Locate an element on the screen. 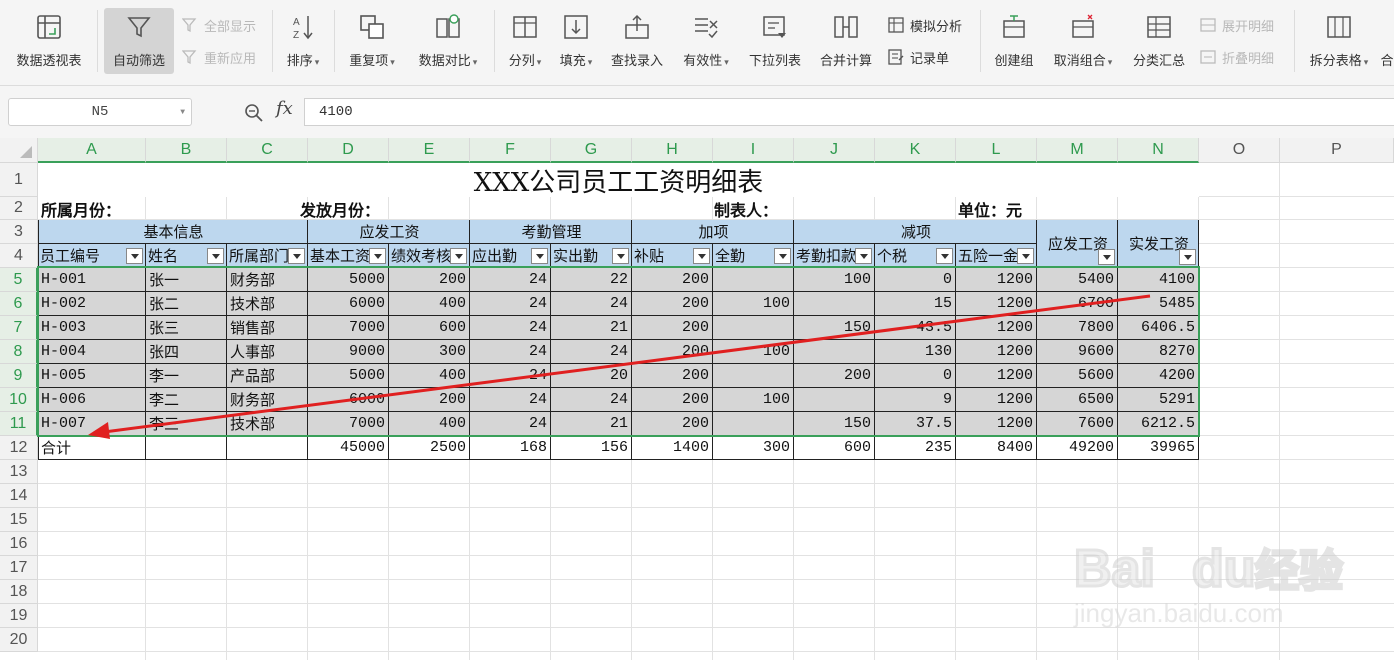 The image size is (1394, 660). data-compare-button: 数据对比 ▾ is located at coordinates (448, 41).